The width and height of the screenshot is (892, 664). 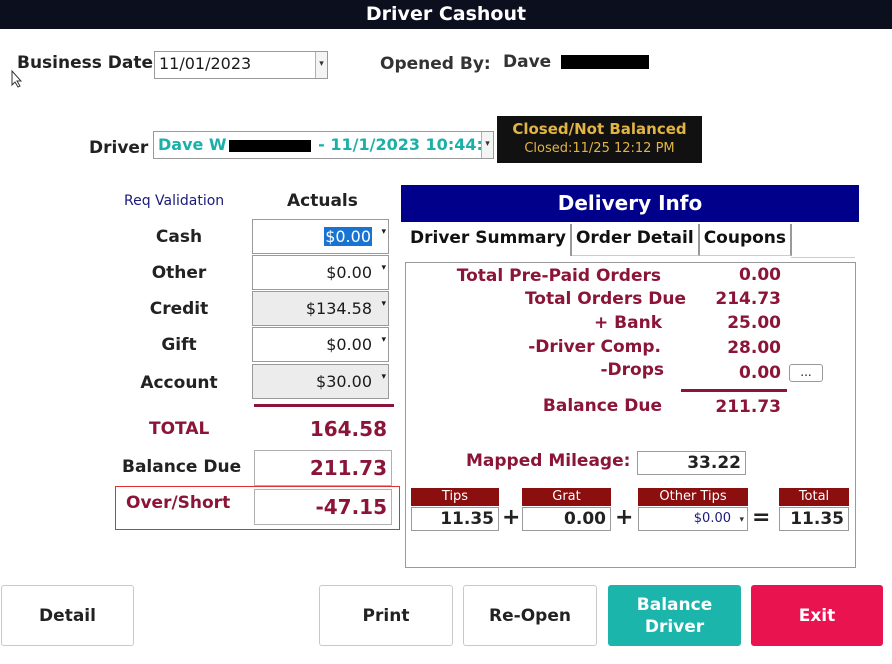 What do you see at coordinates (693, 497) in the screenshot?
I see `other-tips-label: Other Tips` at bounding box center [693, 497].